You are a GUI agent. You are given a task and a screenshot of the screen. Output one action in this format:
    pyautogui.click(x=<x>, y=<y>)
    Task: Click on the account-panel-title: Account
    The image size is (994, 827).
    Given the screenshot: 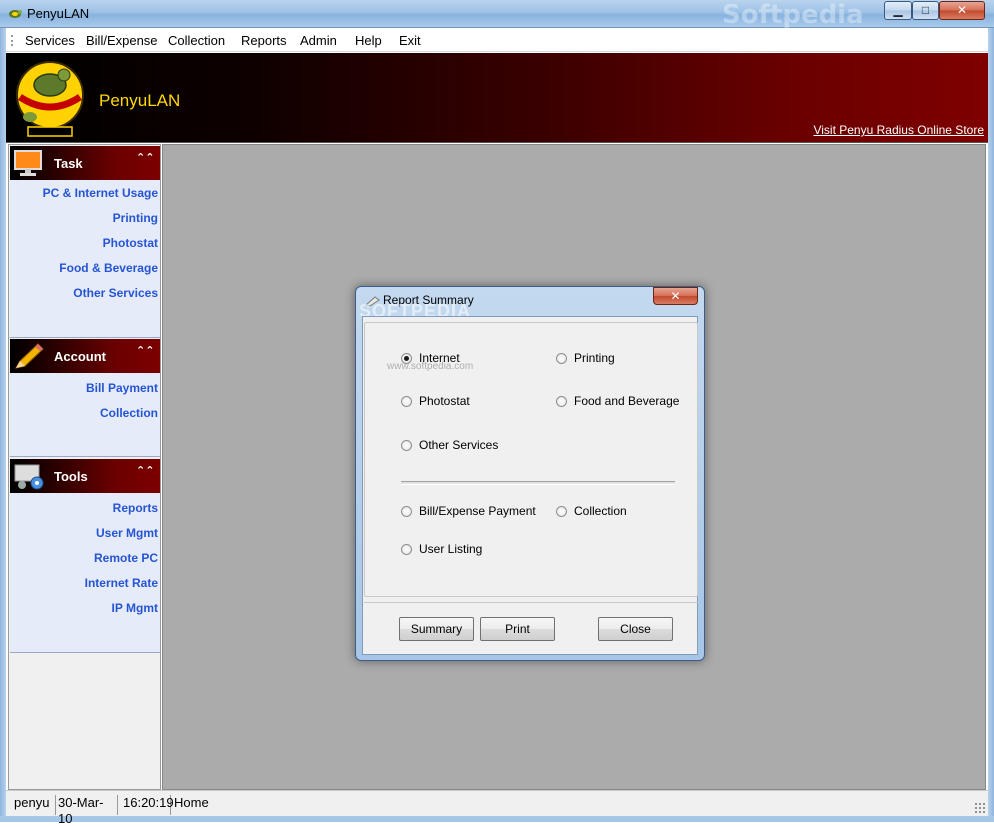 What is the action you would take?
    pyautogui.click(x=80, y=356)
    